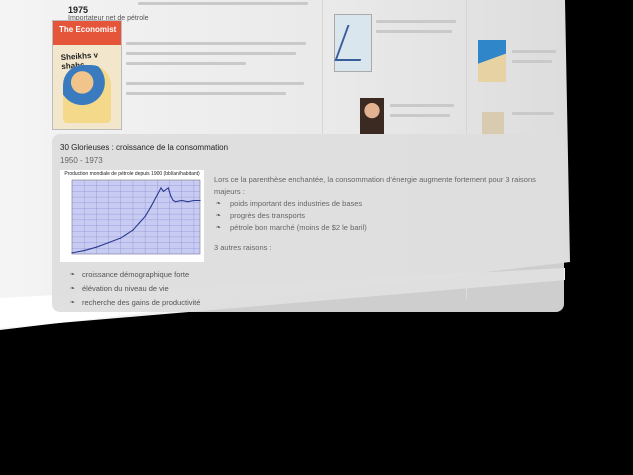 The image size is (633, 475). Describe the element at coordinates (296, 203) in the screenshot. I see `list-item-text: poids important des industries de bases` at that location.